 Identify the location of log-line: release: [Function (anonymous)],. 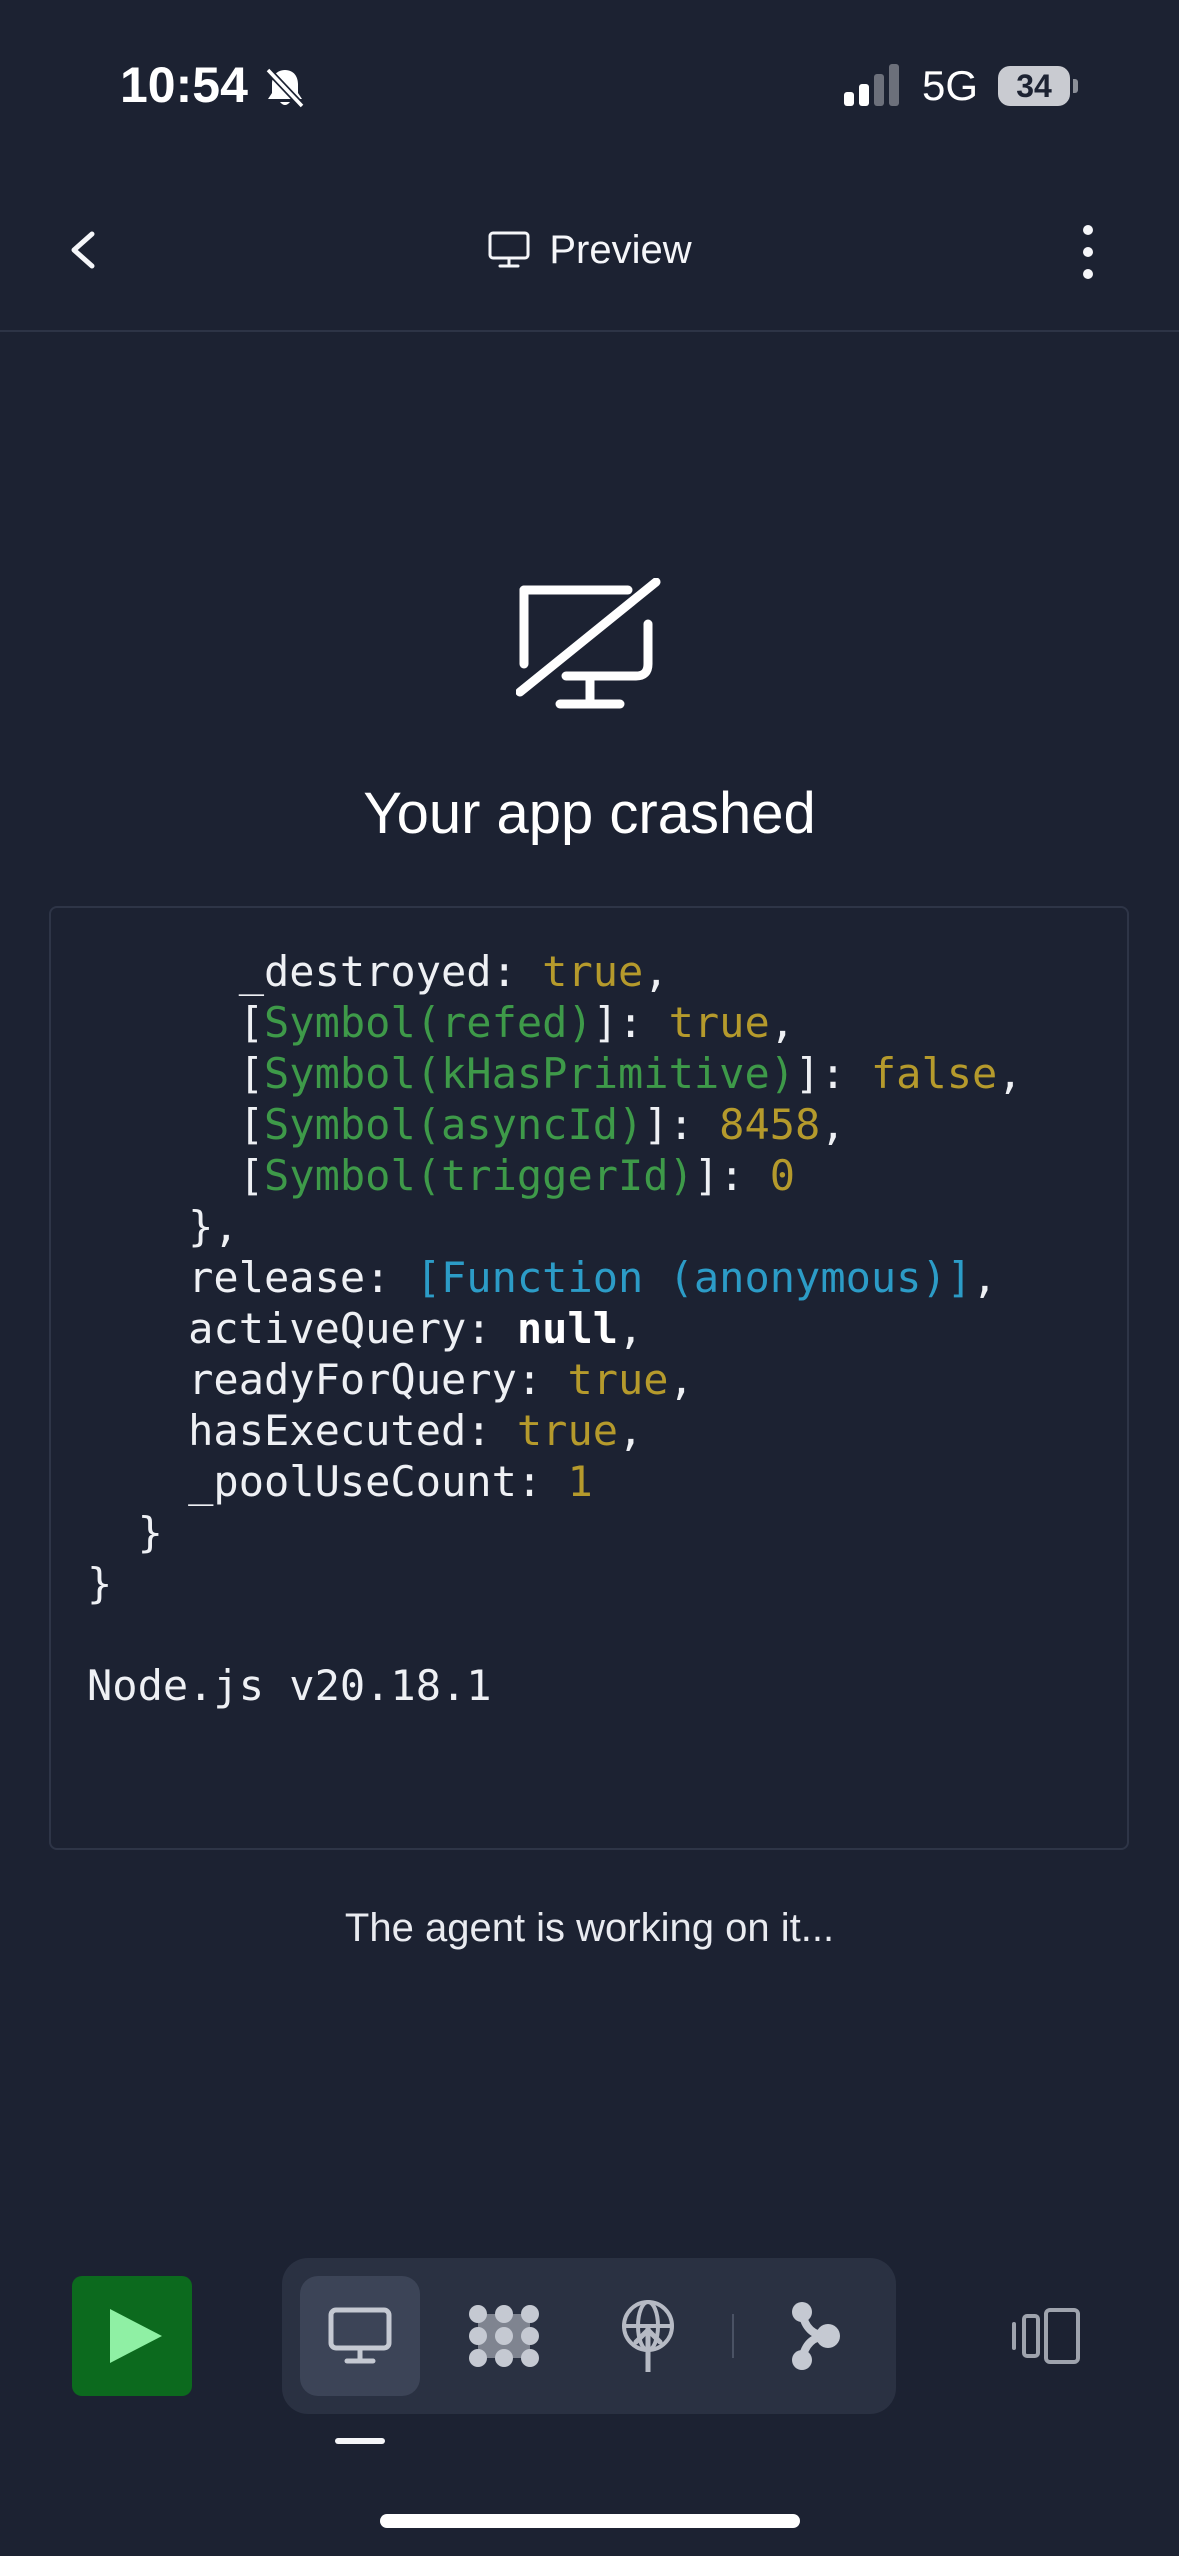
(607, 1277).